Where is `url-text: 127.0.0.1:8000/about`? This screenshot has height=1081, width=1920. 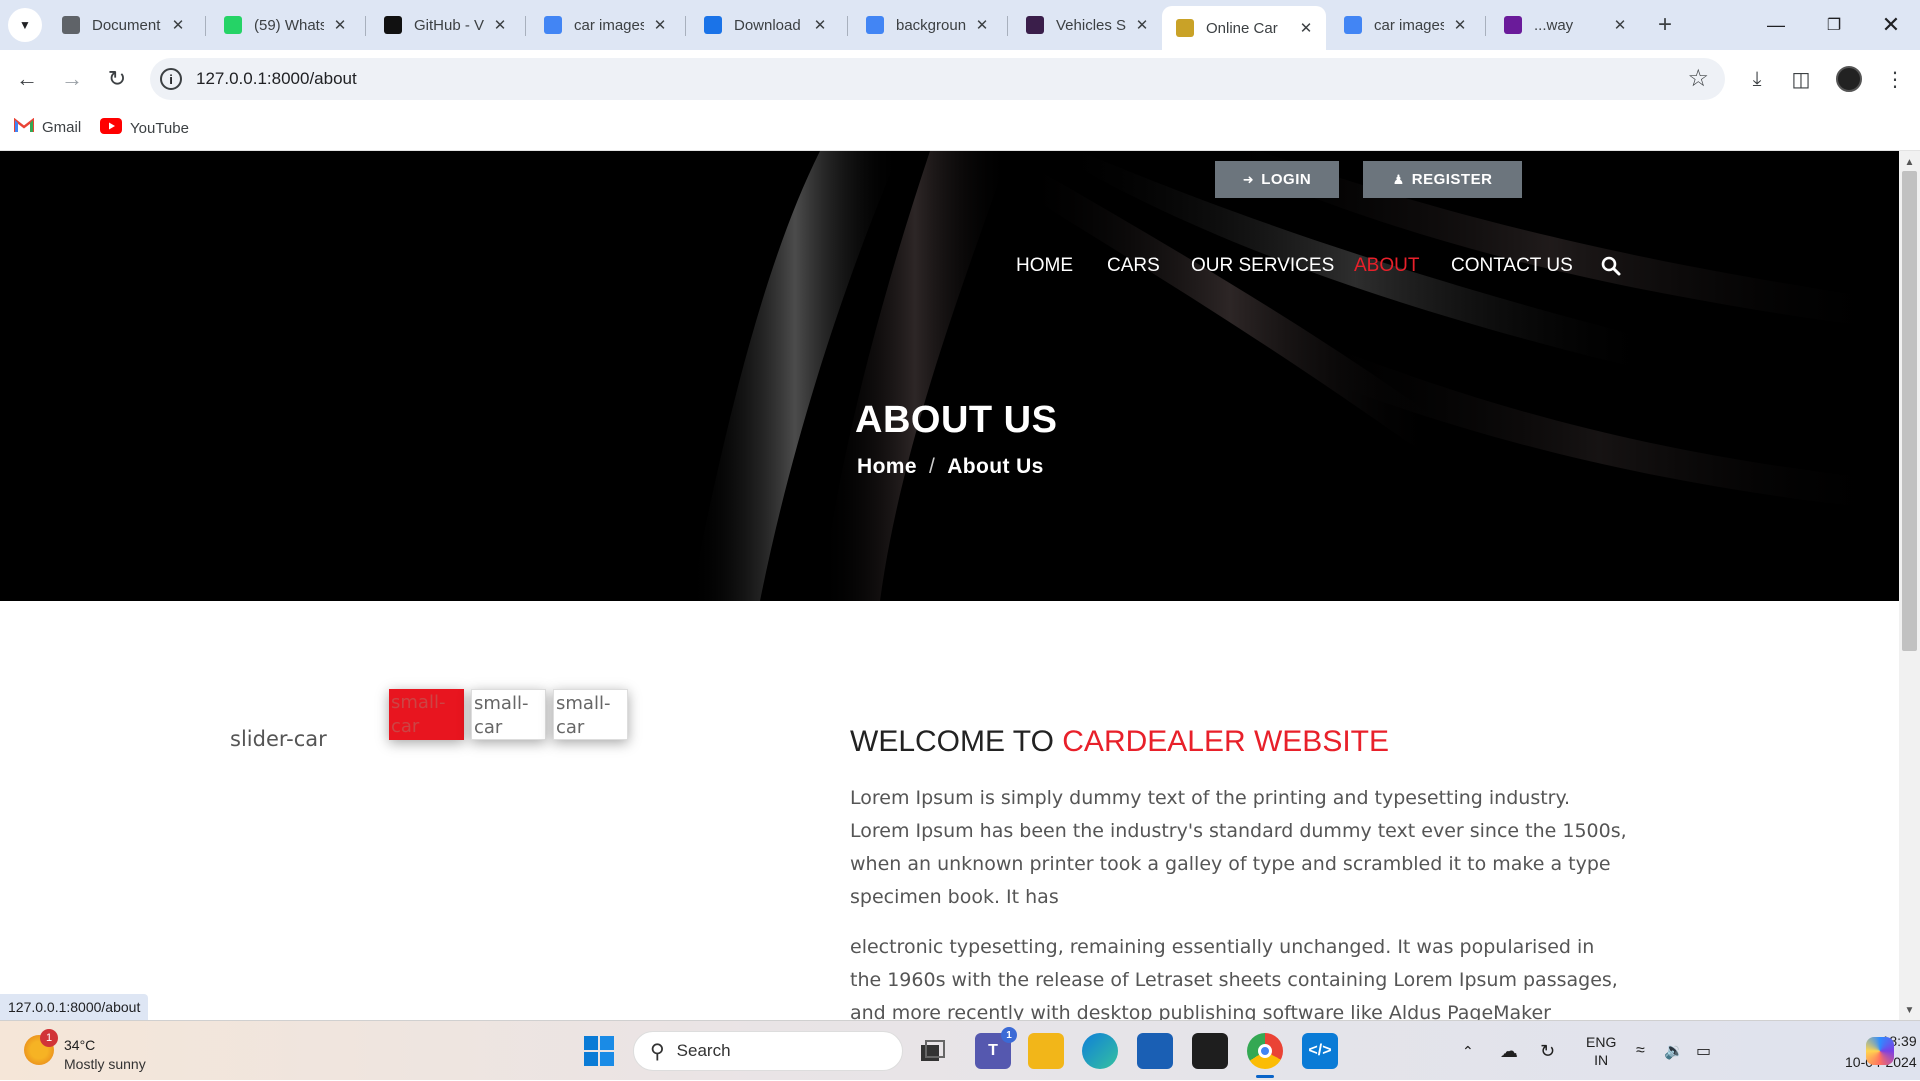 url-text: 127.0.0.1:8000/about is located at coordinates (276, 79).